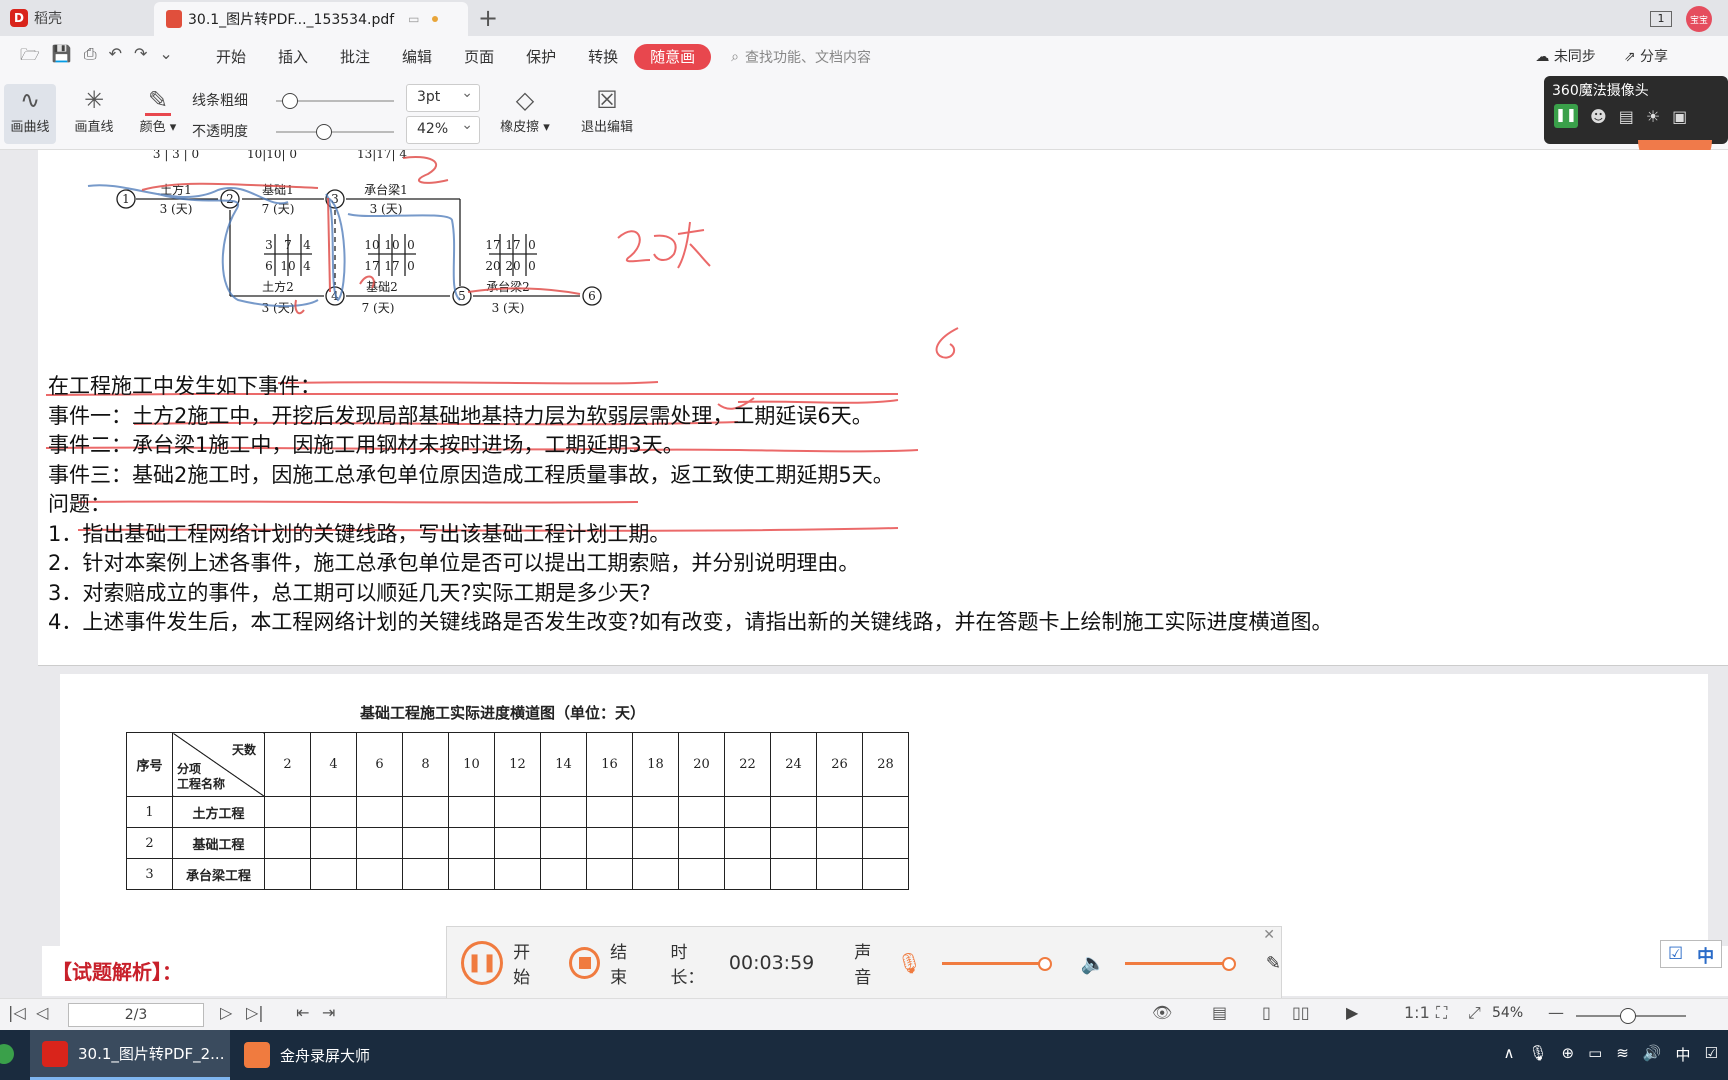 Image resolution: width=1728 pixels, height=1080 pixels. Describe the element at coordinates (454, 563) in the screenshot. I see `question-line-6: 2．针对本案例上述各事件，施工总承包单位是否可以提出工期索赔，并分别说明理由。` at that location.